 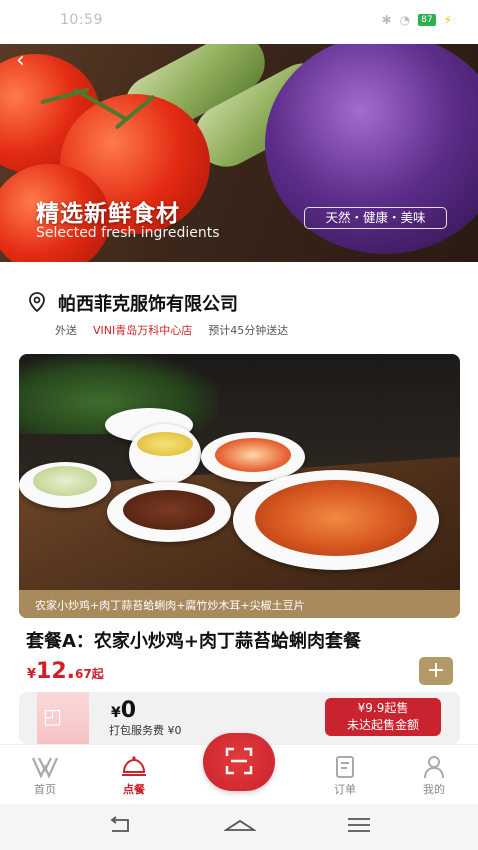 I want to click on product-caption: 农家小炒鸡+肉丁蒜苔蛤蜊肉+腐竹炒木耳+尖椒土豆片, so click(x=170, y=605).